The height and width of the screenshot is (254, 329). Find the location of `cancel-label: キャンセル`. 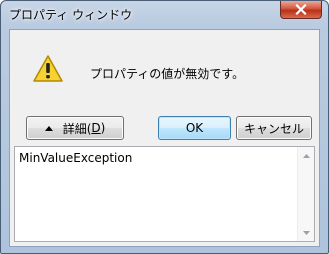

cancel-label: キャンセル is located at coordinates (273, 128).